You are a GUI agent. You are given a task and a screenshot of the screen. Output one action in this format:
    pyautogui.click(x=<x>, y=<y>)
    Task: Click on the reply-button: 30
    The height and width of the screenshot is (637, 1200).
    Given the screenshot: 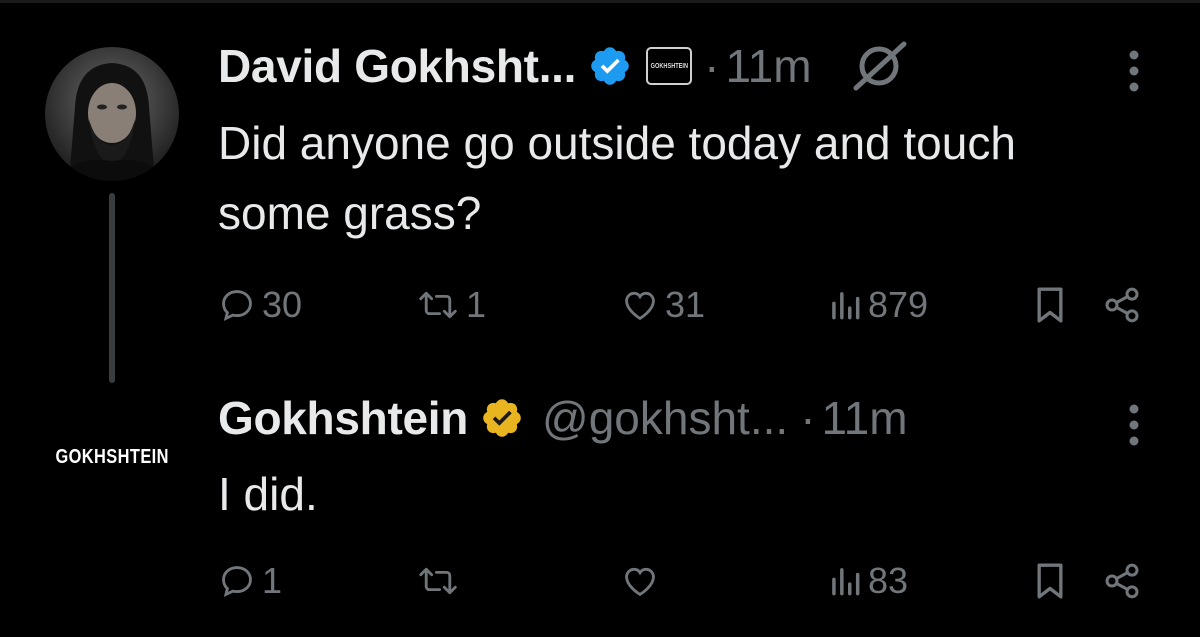 What is the action you would take?
    pyautogui.click(x=260, y=305)
    